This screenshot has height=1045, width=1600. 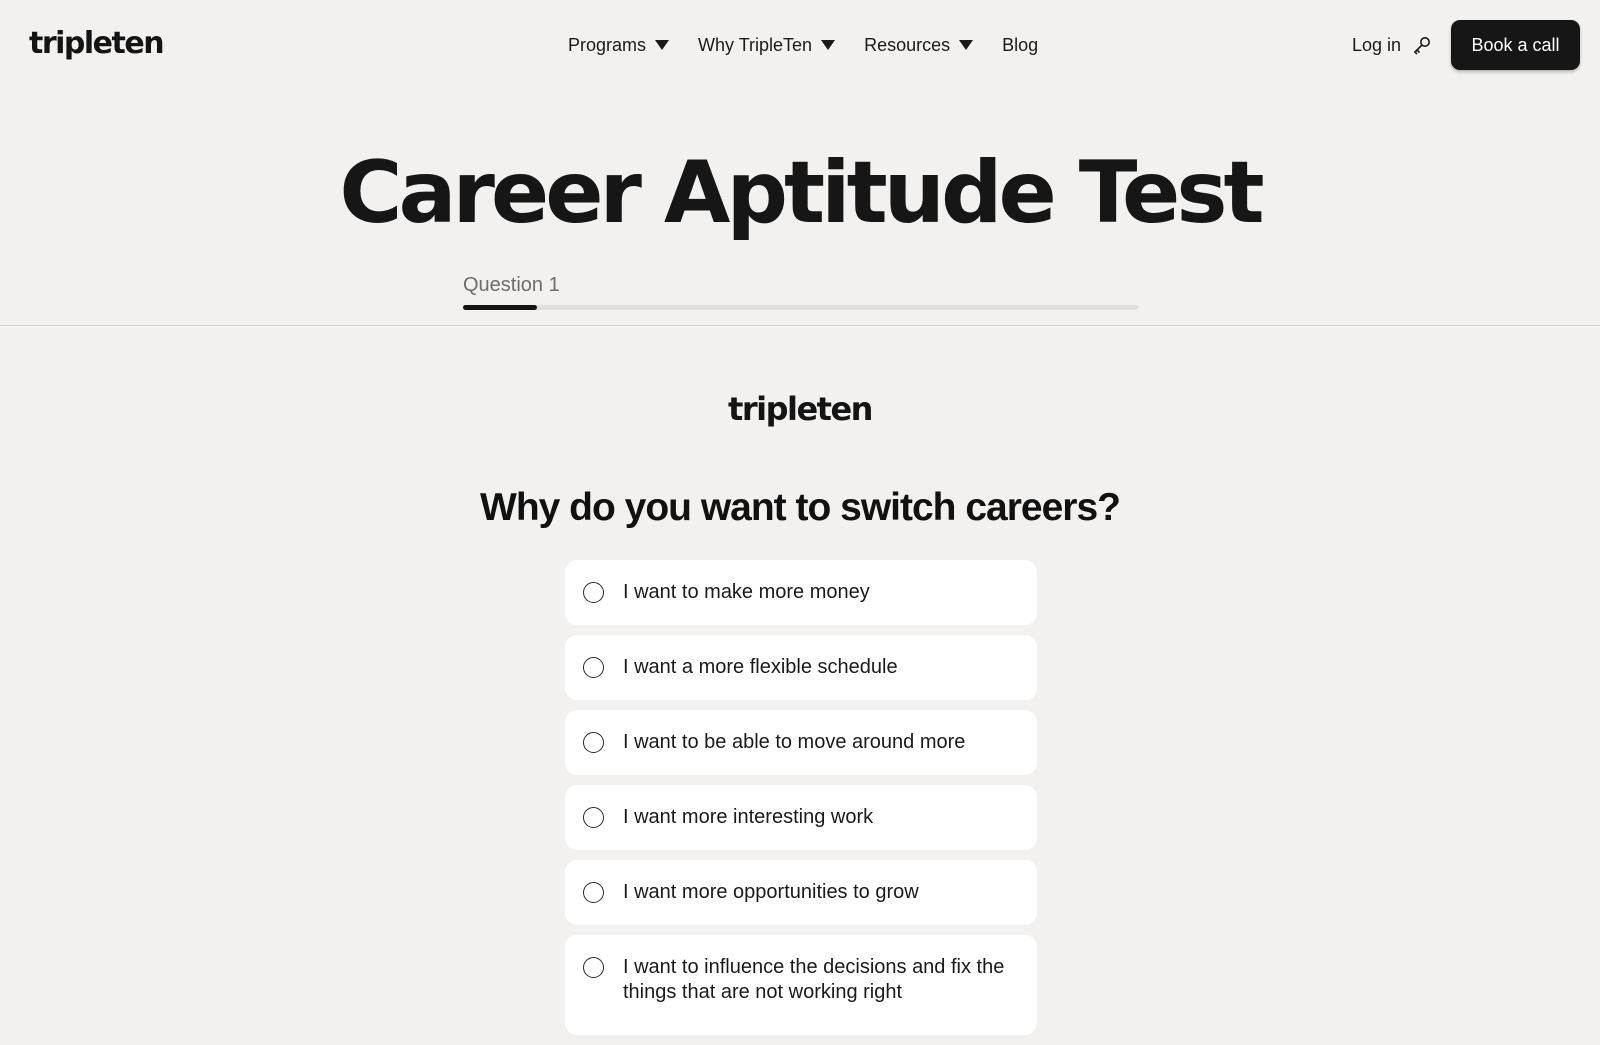 What do you see at coordinates (800, 409) in the screenshot?
I see `quiz-logo: tripleten` at bounding box center [800, 409].